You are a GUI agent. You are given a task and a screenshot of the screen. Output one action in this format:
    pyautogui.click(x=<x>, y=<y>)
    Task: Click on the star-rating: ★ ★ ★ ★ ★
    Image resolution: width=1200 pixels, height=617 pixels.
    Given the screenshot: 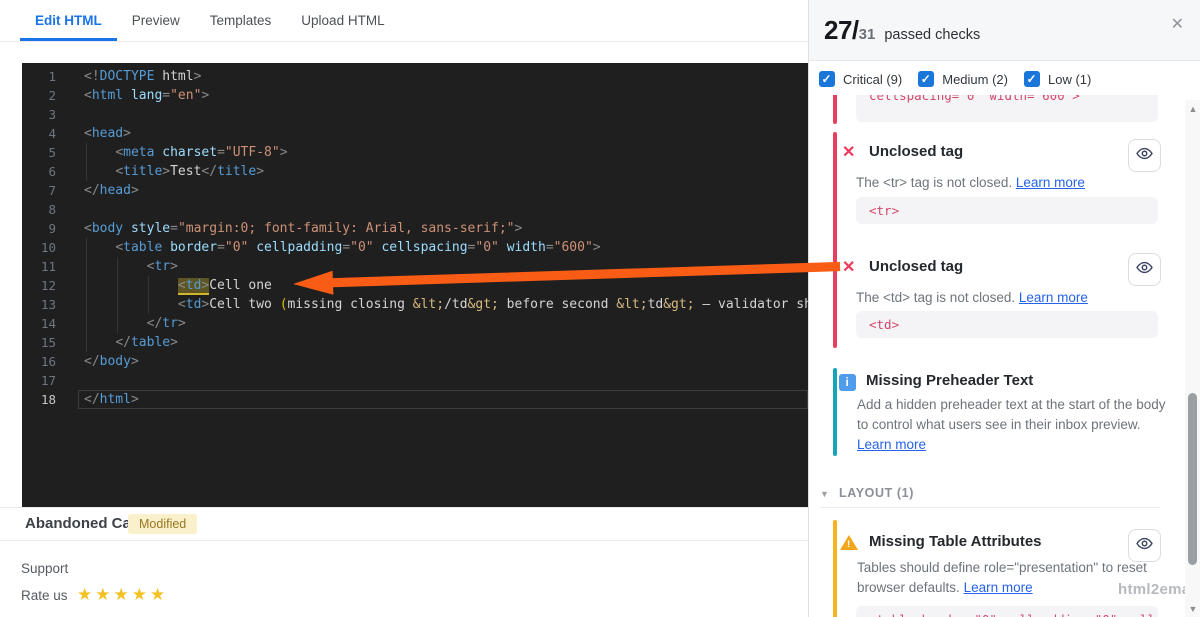 What is the action you would take?
    pyautogui.click(x=122, y=595)
    